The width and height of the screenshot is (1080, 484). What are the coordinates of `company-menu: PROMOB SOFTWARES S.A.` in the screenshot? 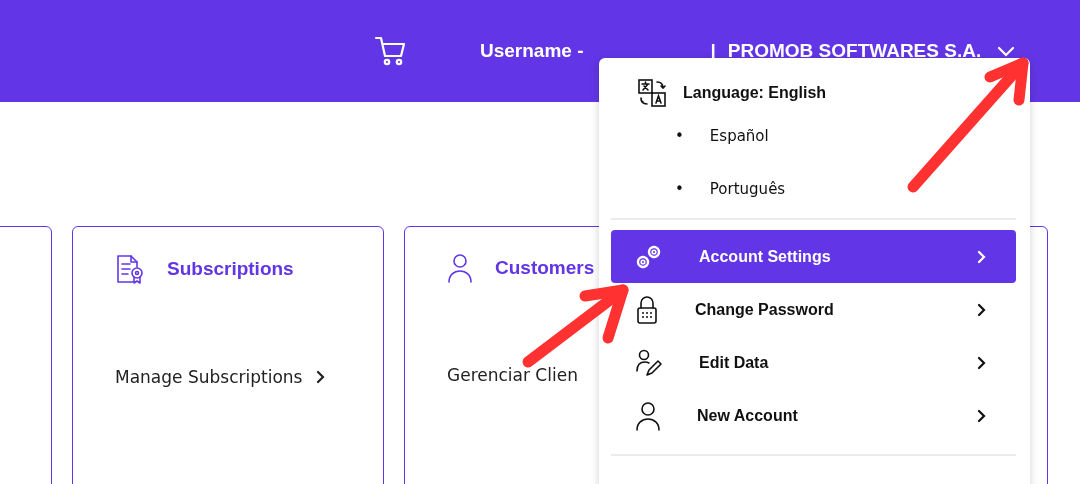 It's located at (854, 51).